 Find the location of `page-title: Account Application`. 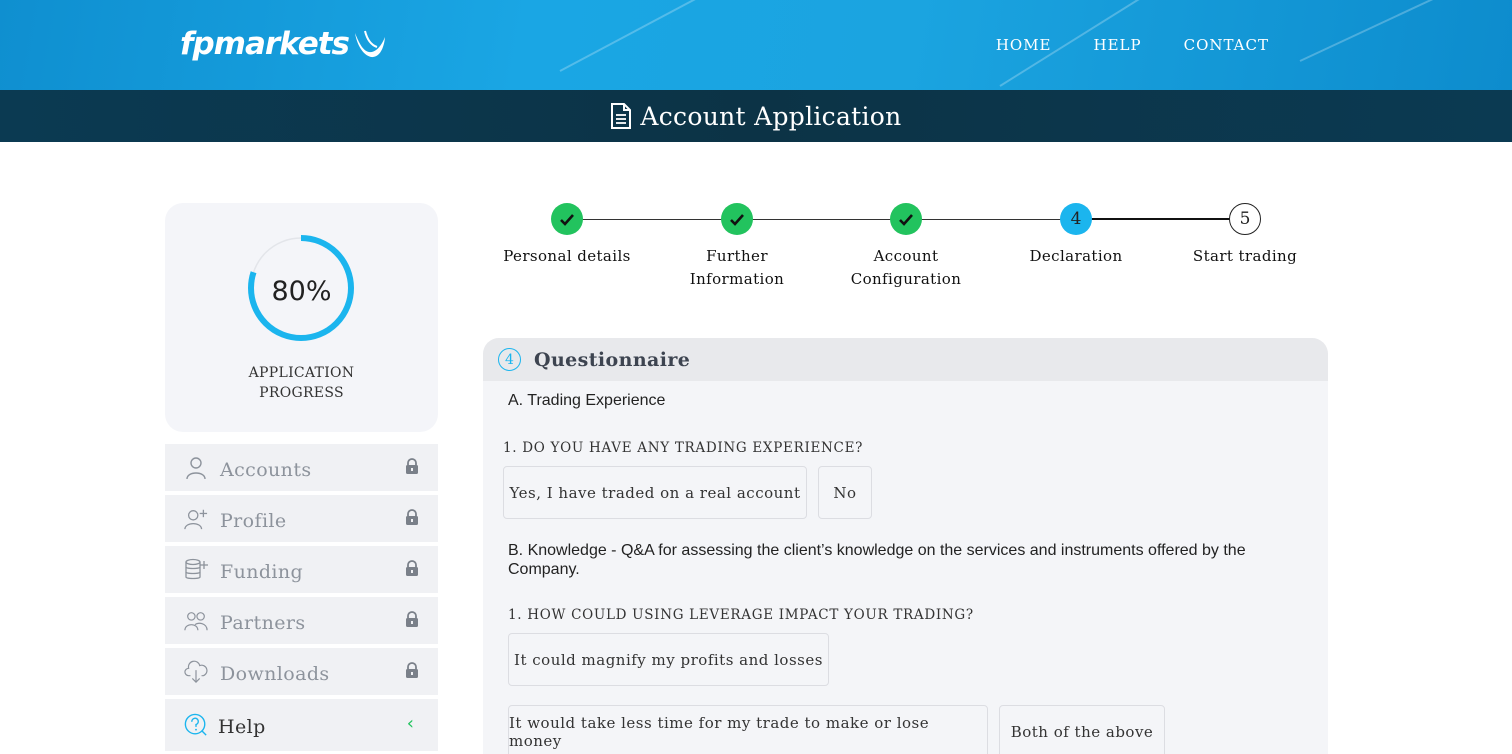

page-title: Account Application is located at coordinates (771, 116).